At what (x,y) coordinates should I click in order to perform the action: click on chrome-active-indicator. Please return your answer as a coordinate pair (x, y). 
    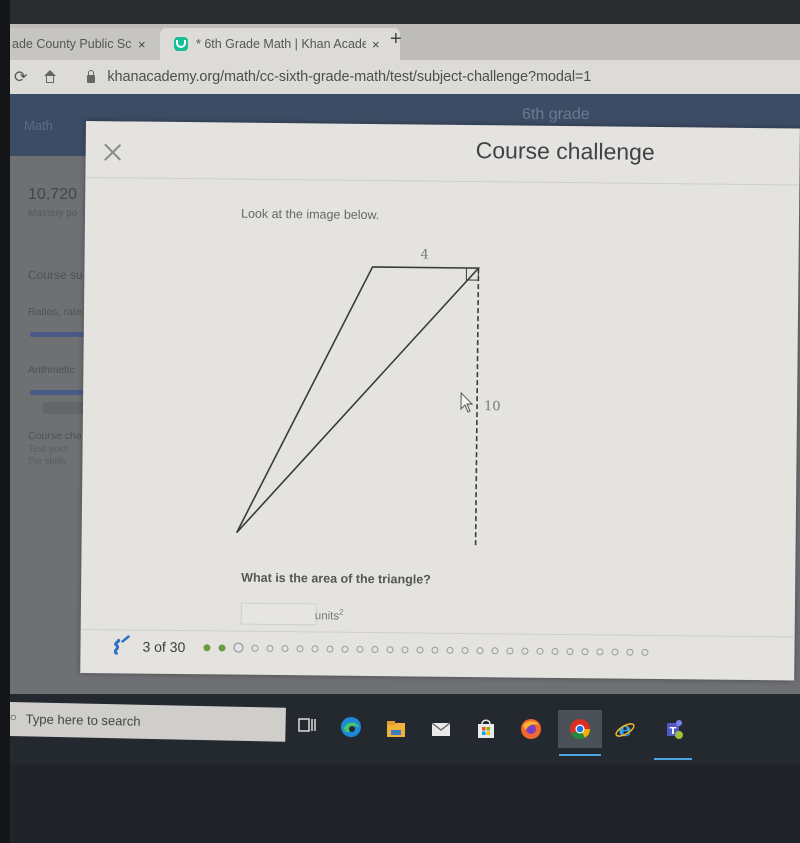
    Looking at the image, I should click on (580, 755).